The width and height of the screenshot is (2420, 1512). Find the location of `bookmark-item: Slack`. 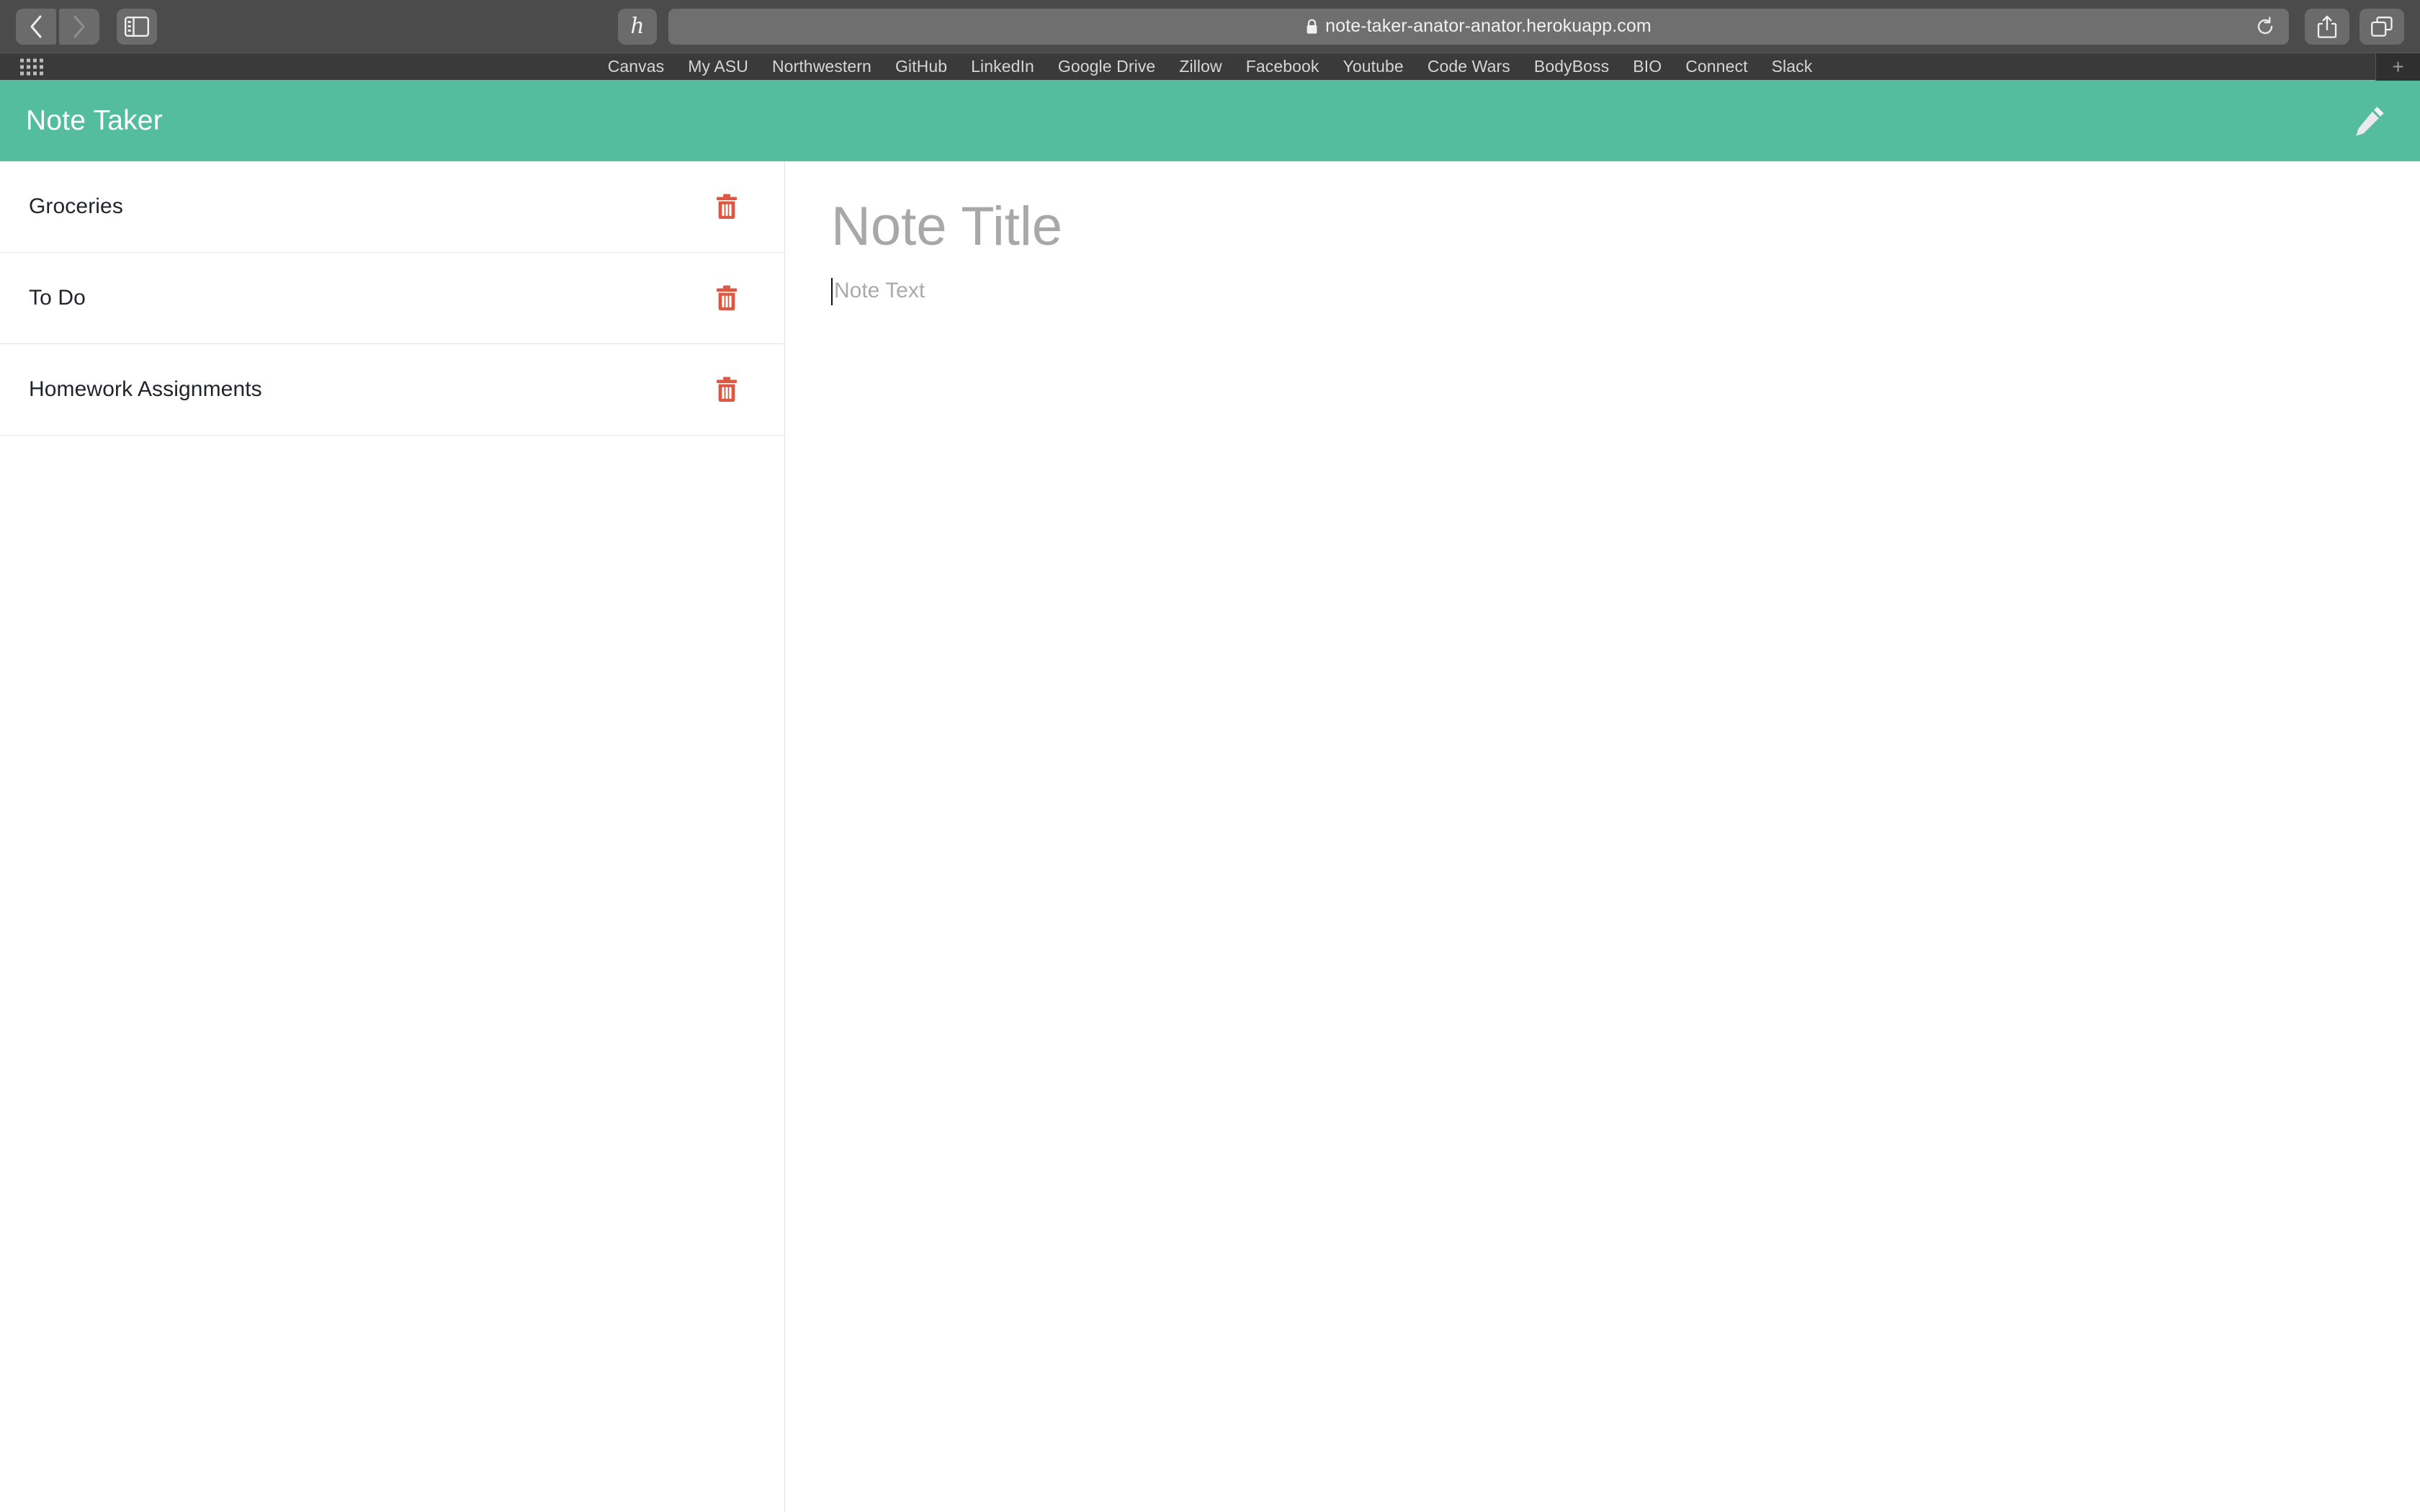

bookmark-item: Slack is located at coordinates (1792, 66).